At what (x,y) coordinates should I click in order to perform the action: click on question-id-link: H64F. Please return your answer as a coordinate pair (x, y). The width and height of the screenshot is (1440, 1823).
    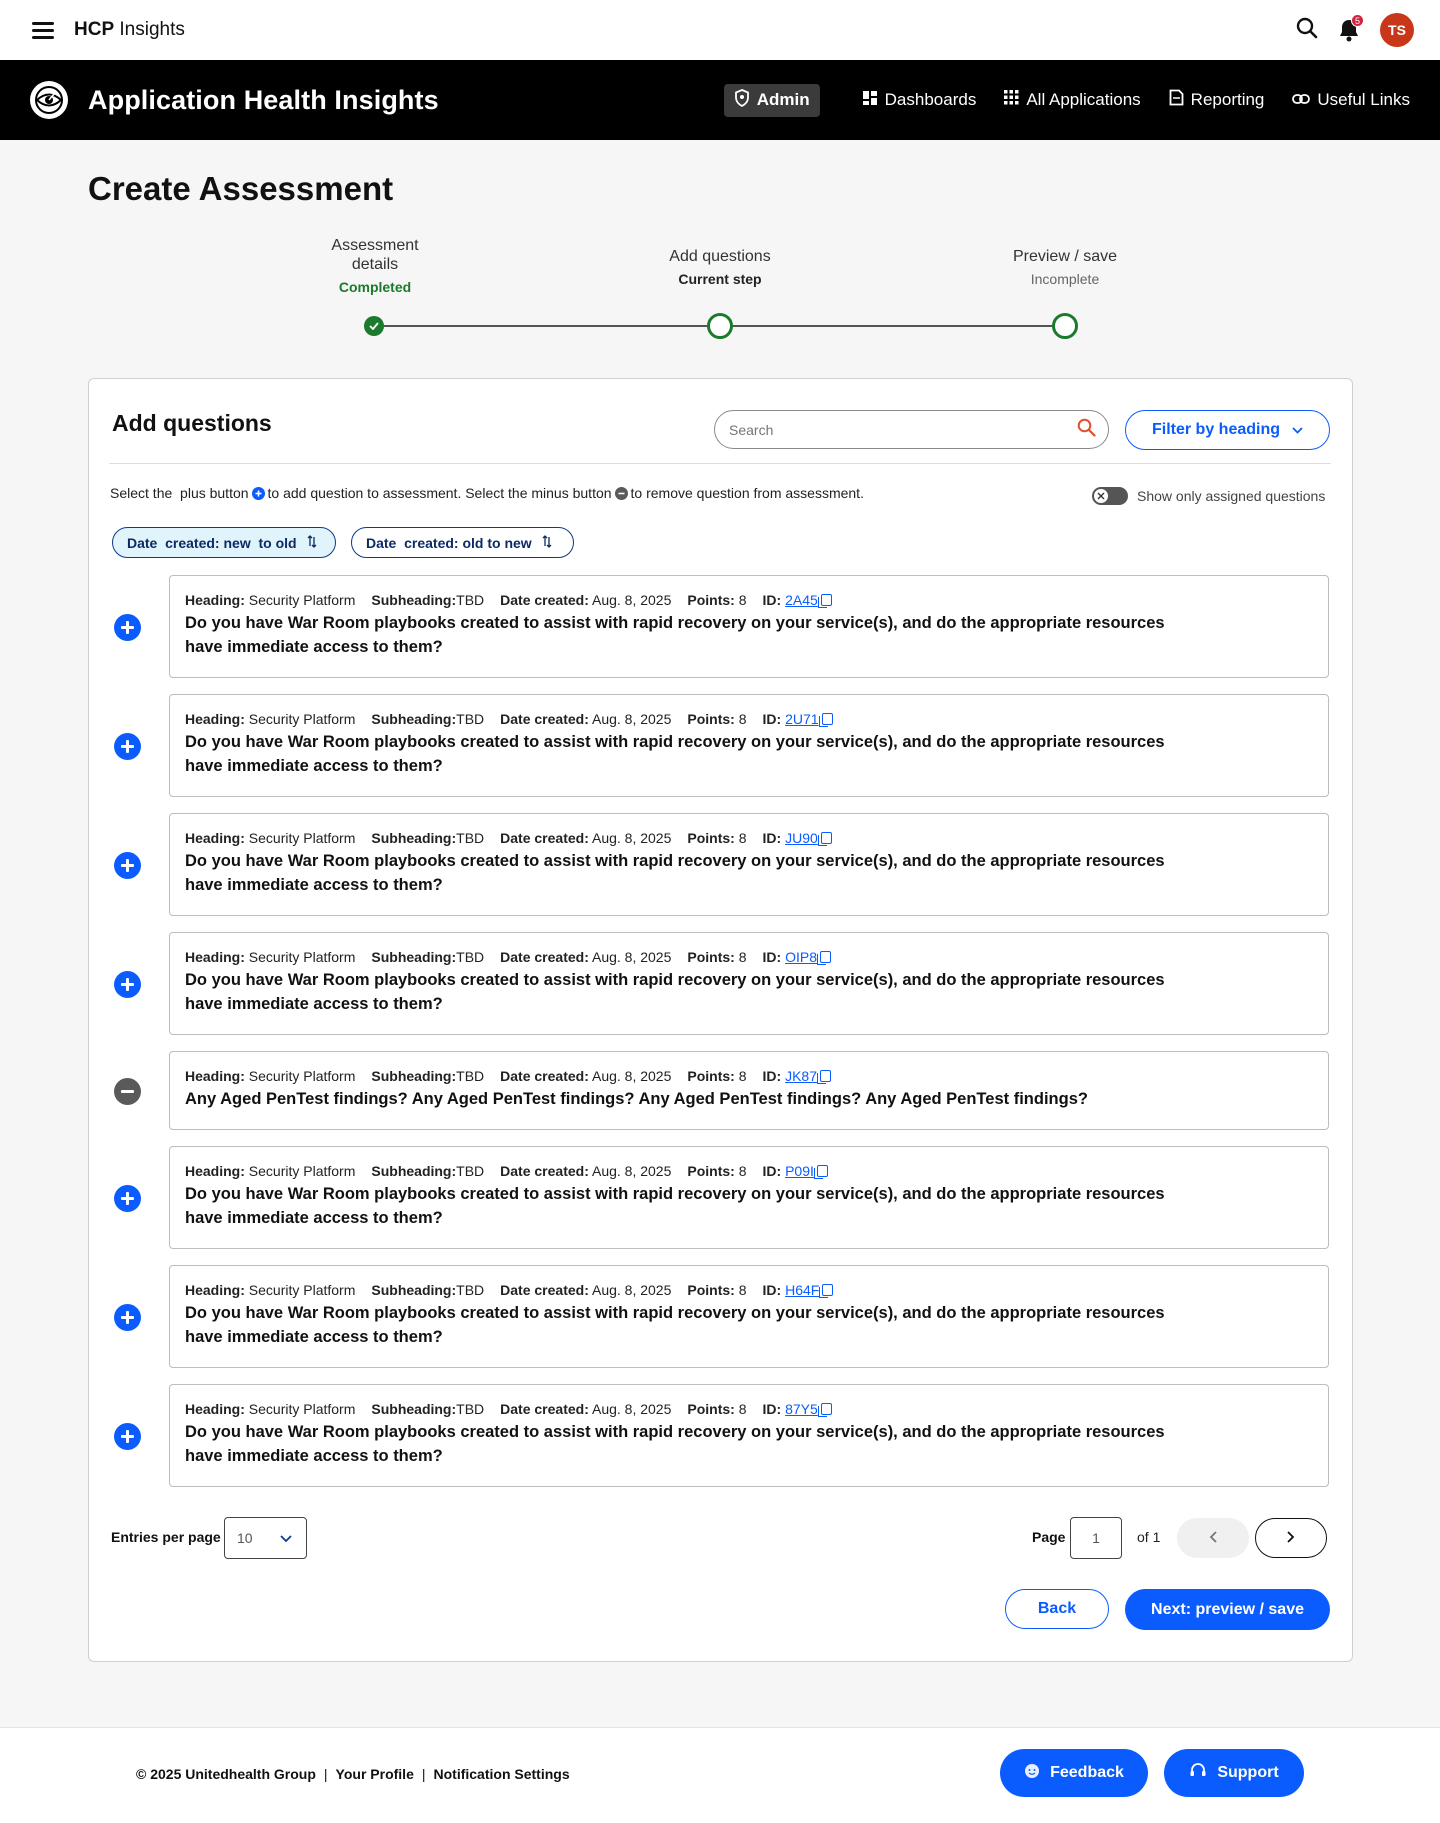
    Looking at the image, I should click on (802, 1290).